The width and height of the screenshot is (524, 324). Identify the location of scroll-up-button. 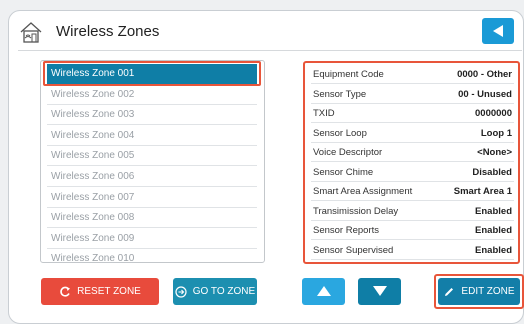
(323, 291).